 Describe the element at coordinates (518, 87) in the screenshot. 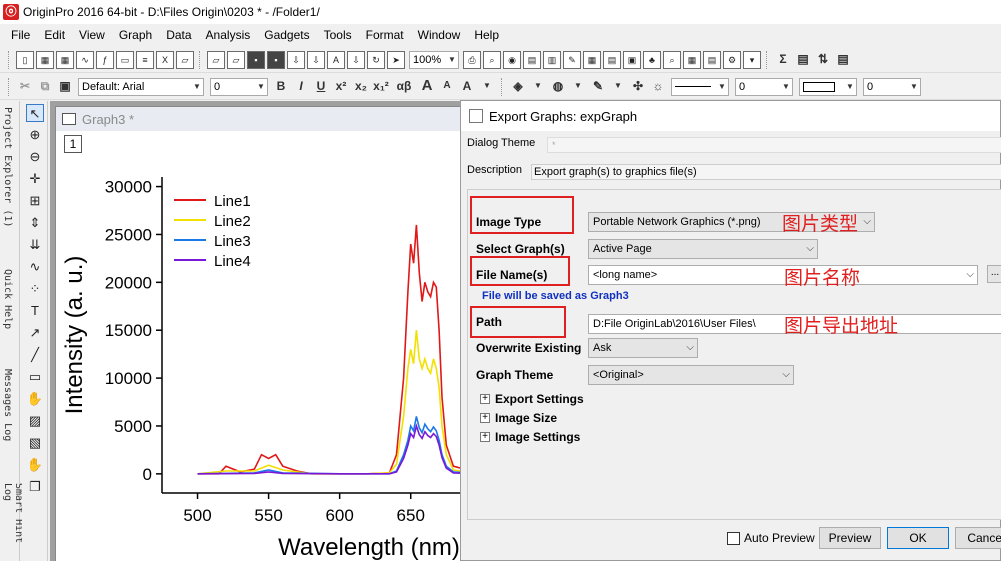

I see `fill-color-icon: ◈` at that location.